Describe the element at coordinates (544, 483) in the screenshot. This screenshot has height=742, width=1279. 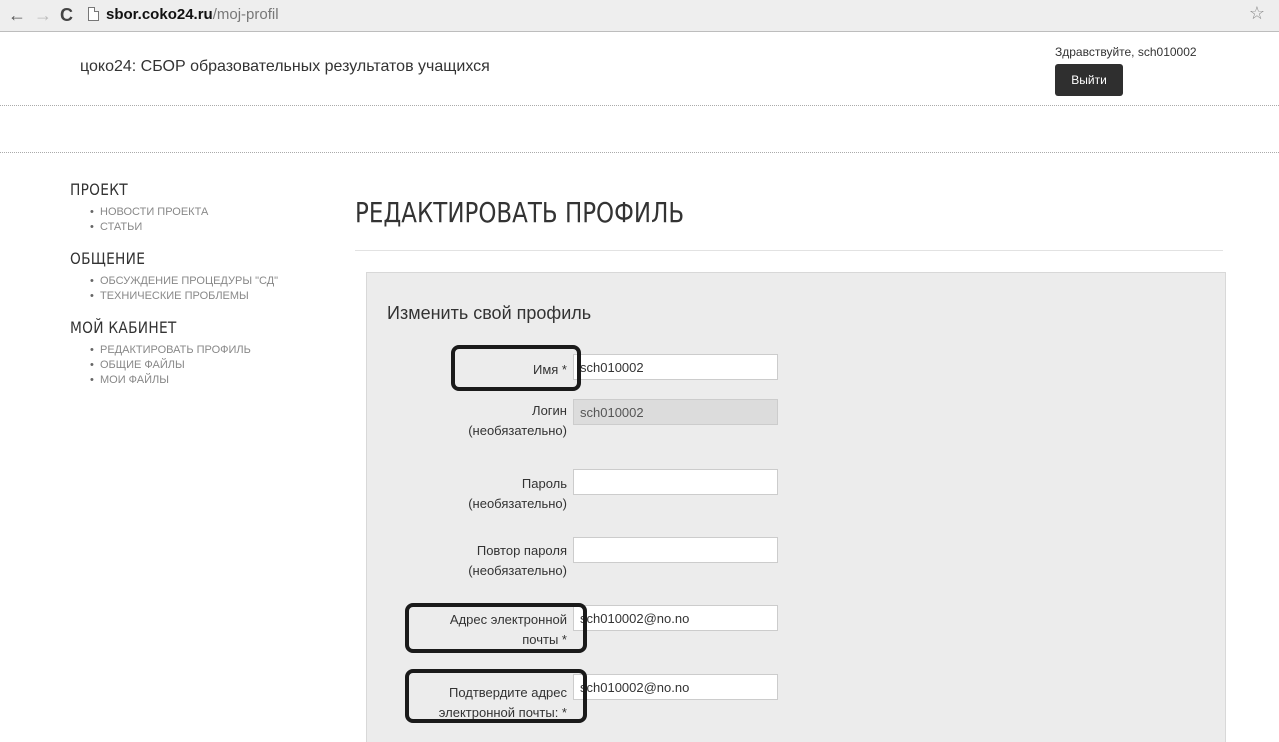
I see `password-label-line1: Пароль` at that location.